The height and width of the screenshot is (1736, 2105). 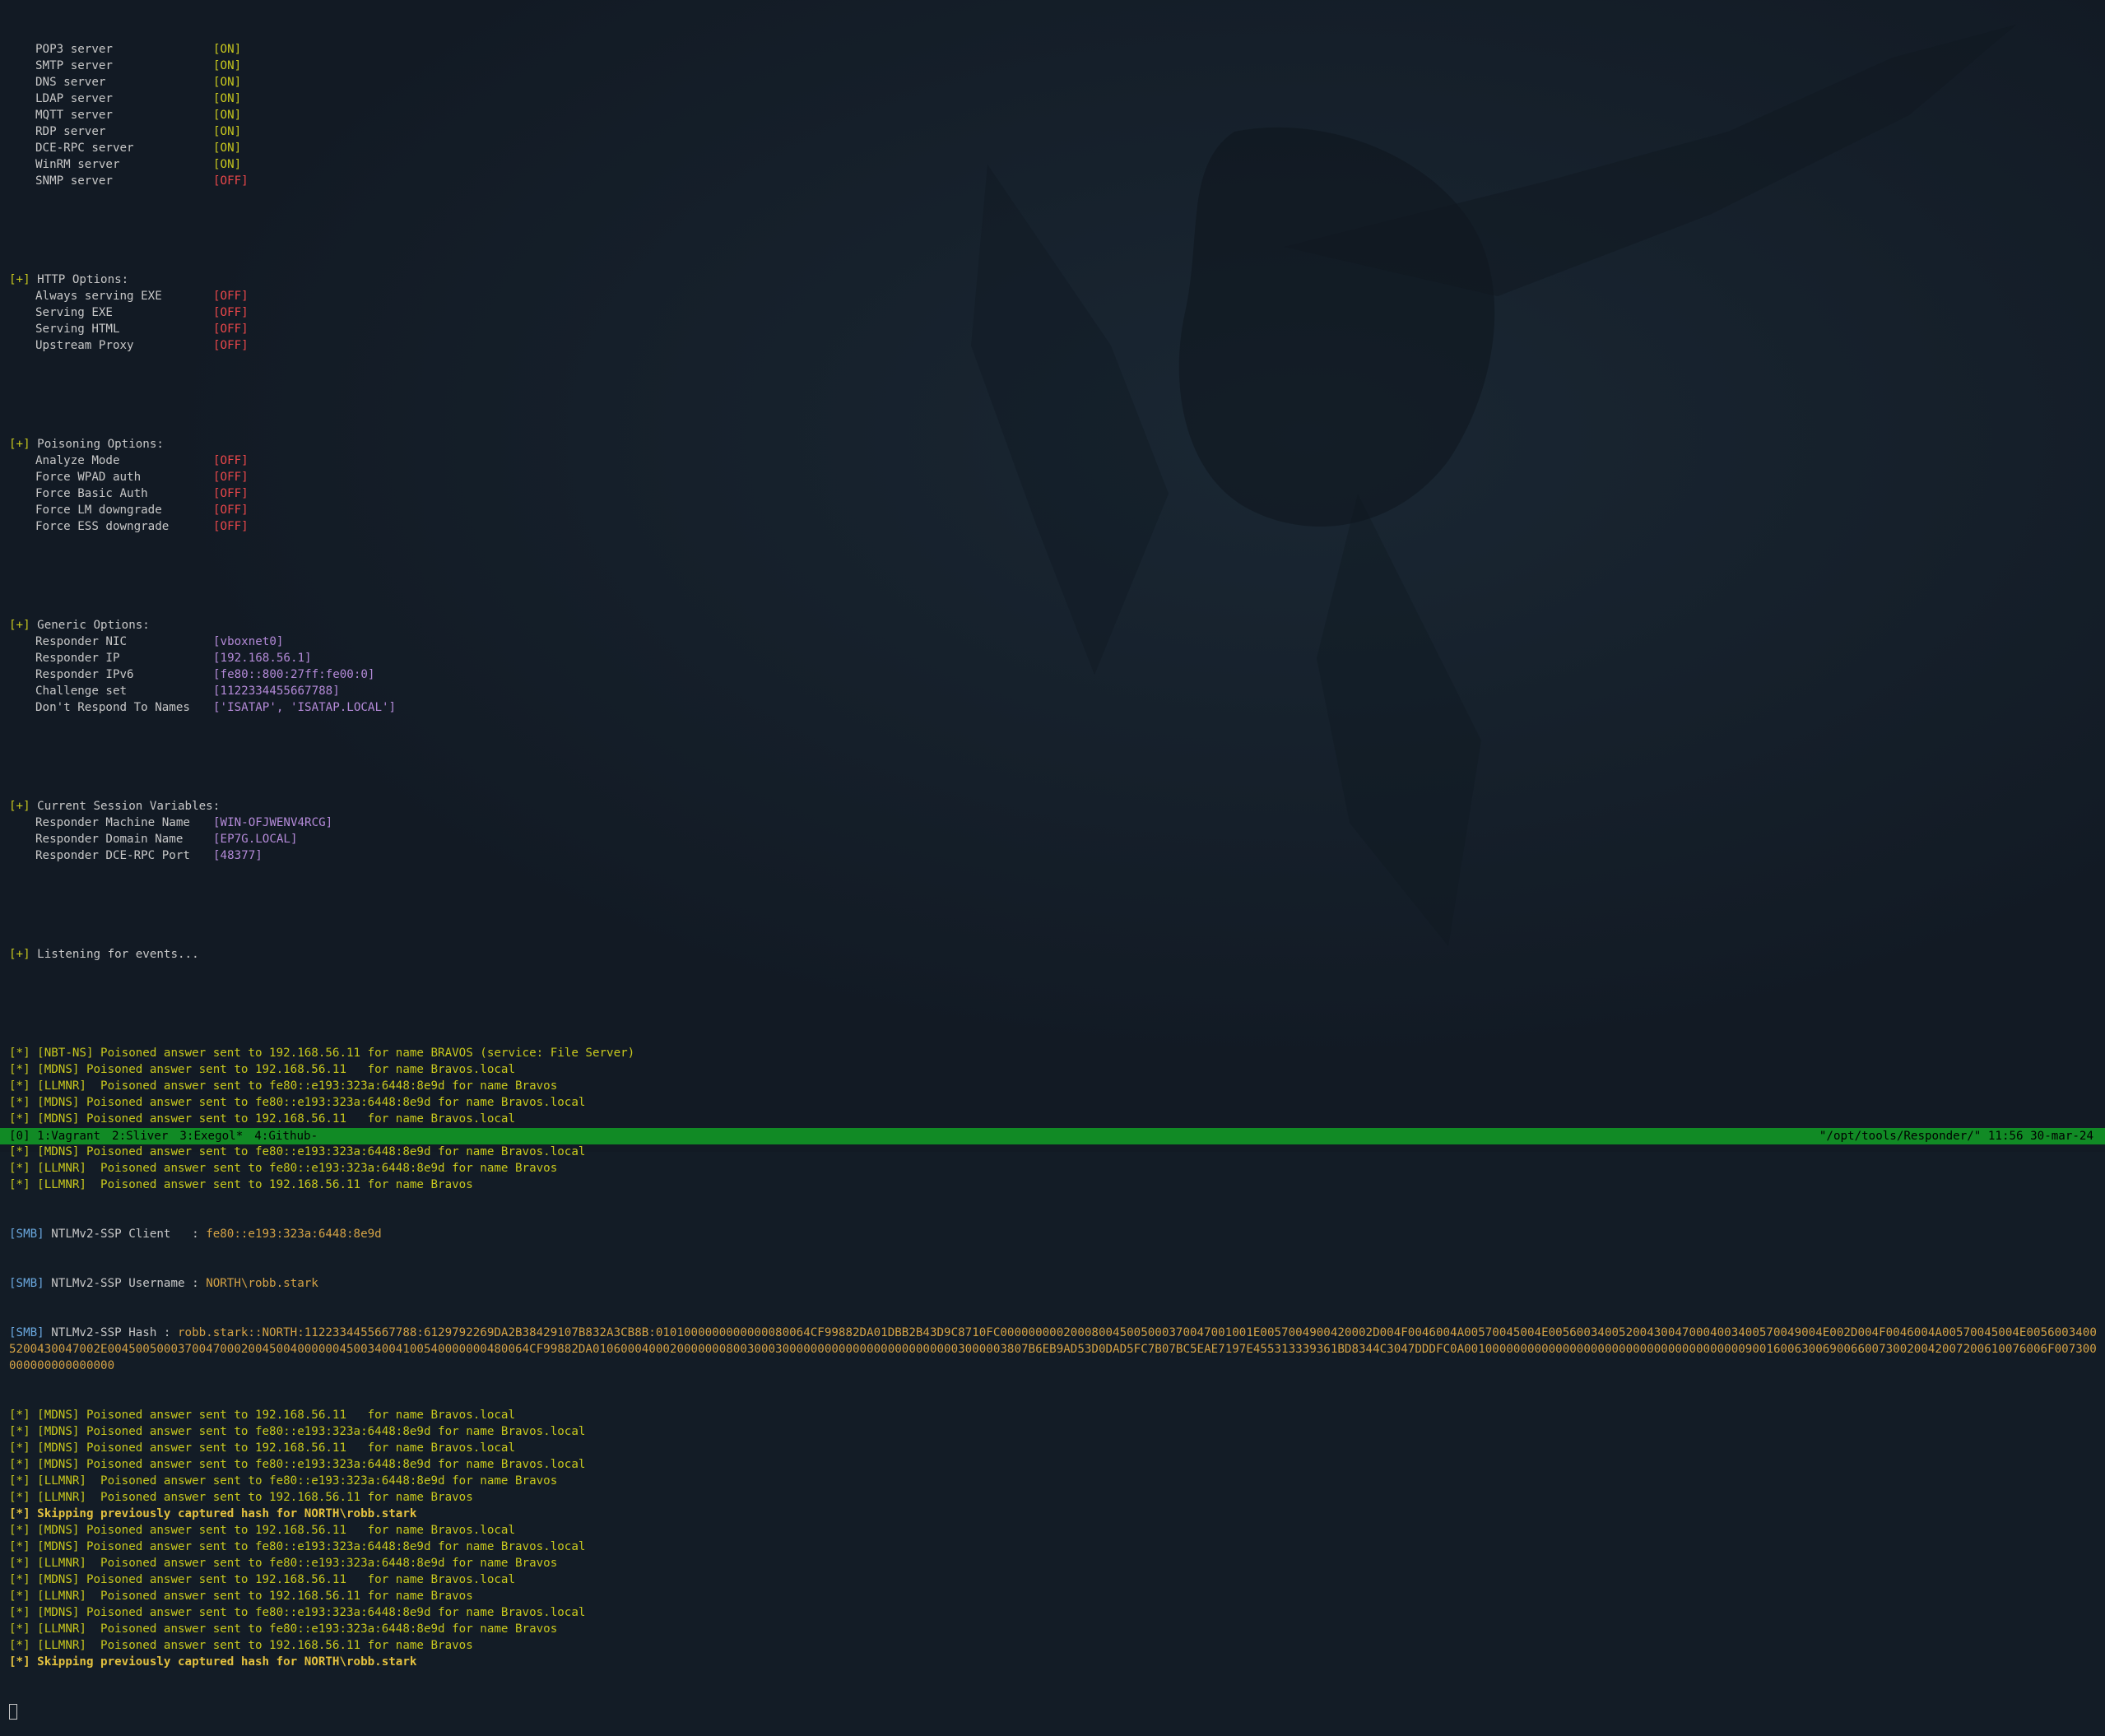 I want to click on tmux-window-tab: 2:Sliver, so click(x=140, y=1136).